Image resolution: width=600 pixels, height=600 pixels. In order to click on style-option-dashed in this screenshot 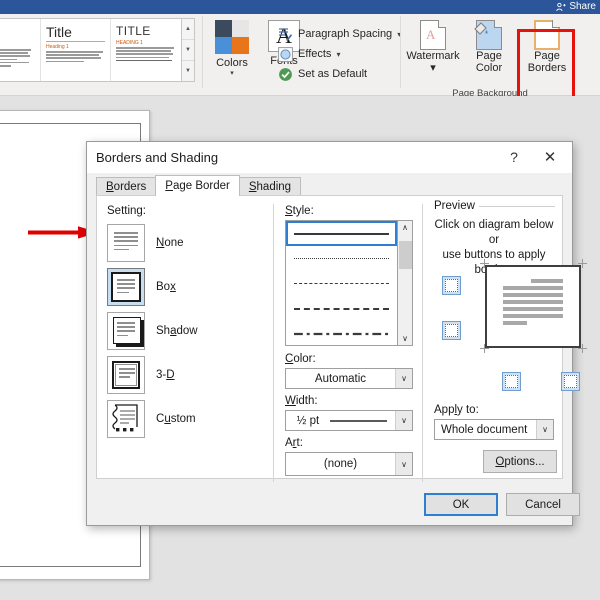, I will do `click(341, 308)`.